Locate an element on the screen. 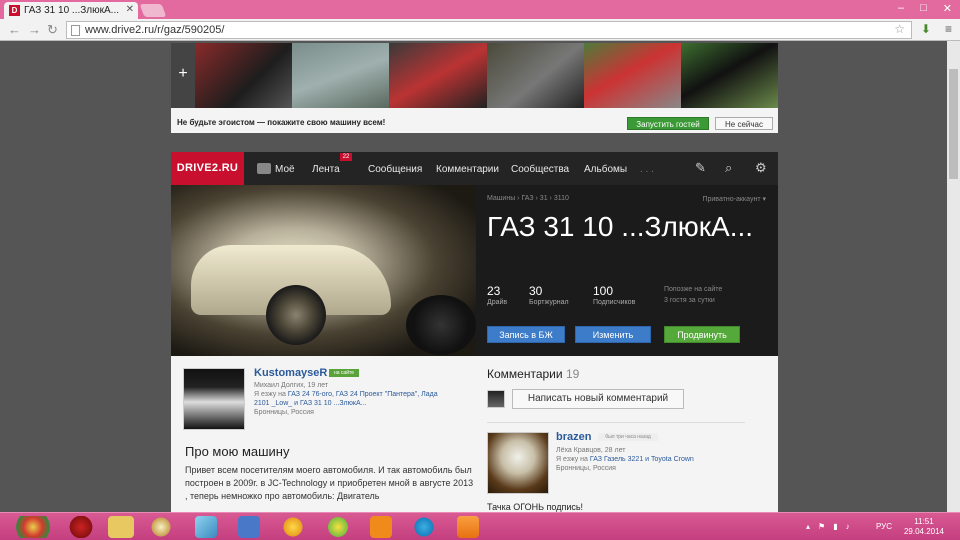 Image resolution: width=960 pixels, height=540 pixels. browser-tab: D ГАЗ 31 10 ...ЗлюкА... ✕ is located at coordinates (71, 10).